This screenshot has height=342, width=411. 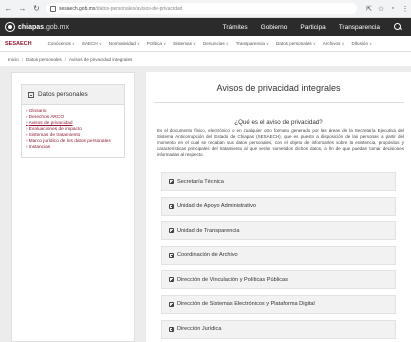 I want to click on page-title: Avisos de privacidad integrales, so click(x=278, y=88).